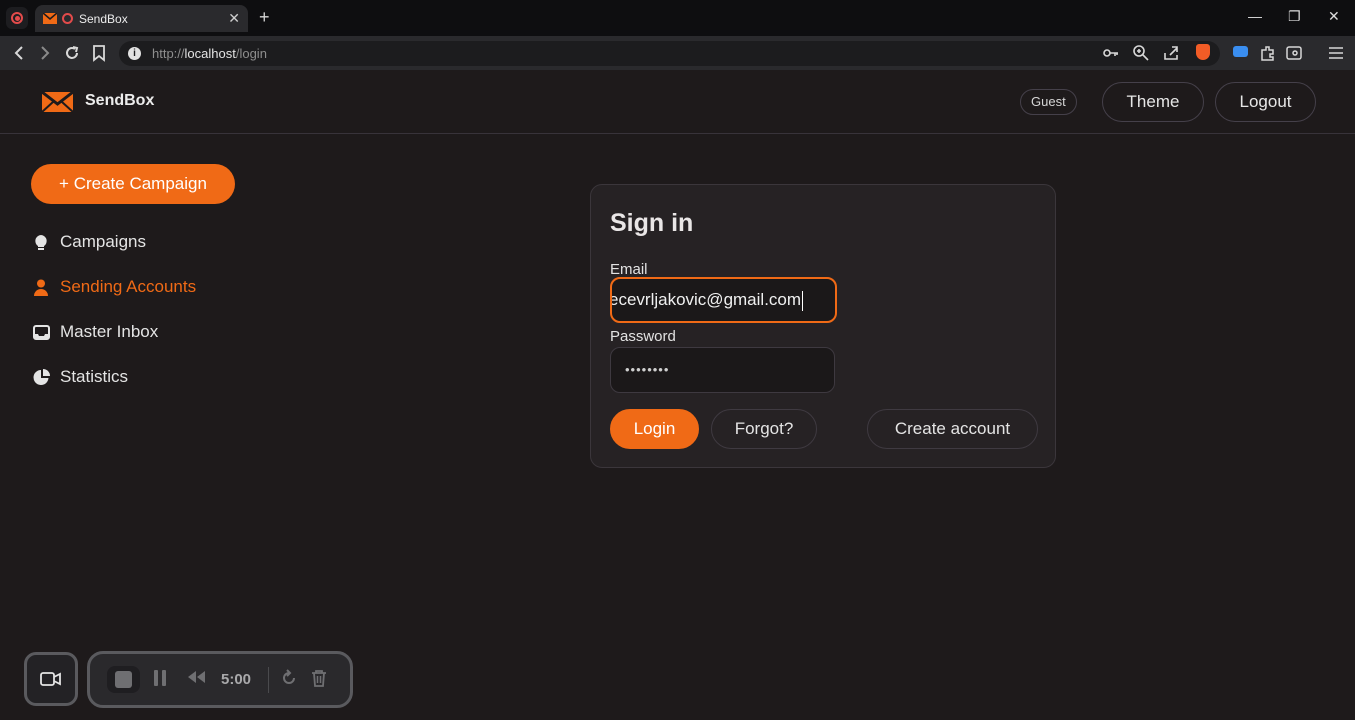 The width and height of the screenshot is (1355, 720). Describe the element at coordinates (141, 18) in the screenshot. I see `browser-tab: SendBox ✕` at that location.